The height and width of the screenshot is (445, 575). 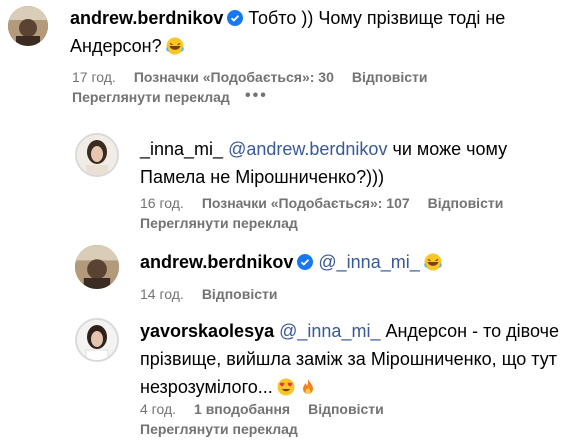 I want to click on heart-eyes-emoji-icon, so click(x=286, y=387).